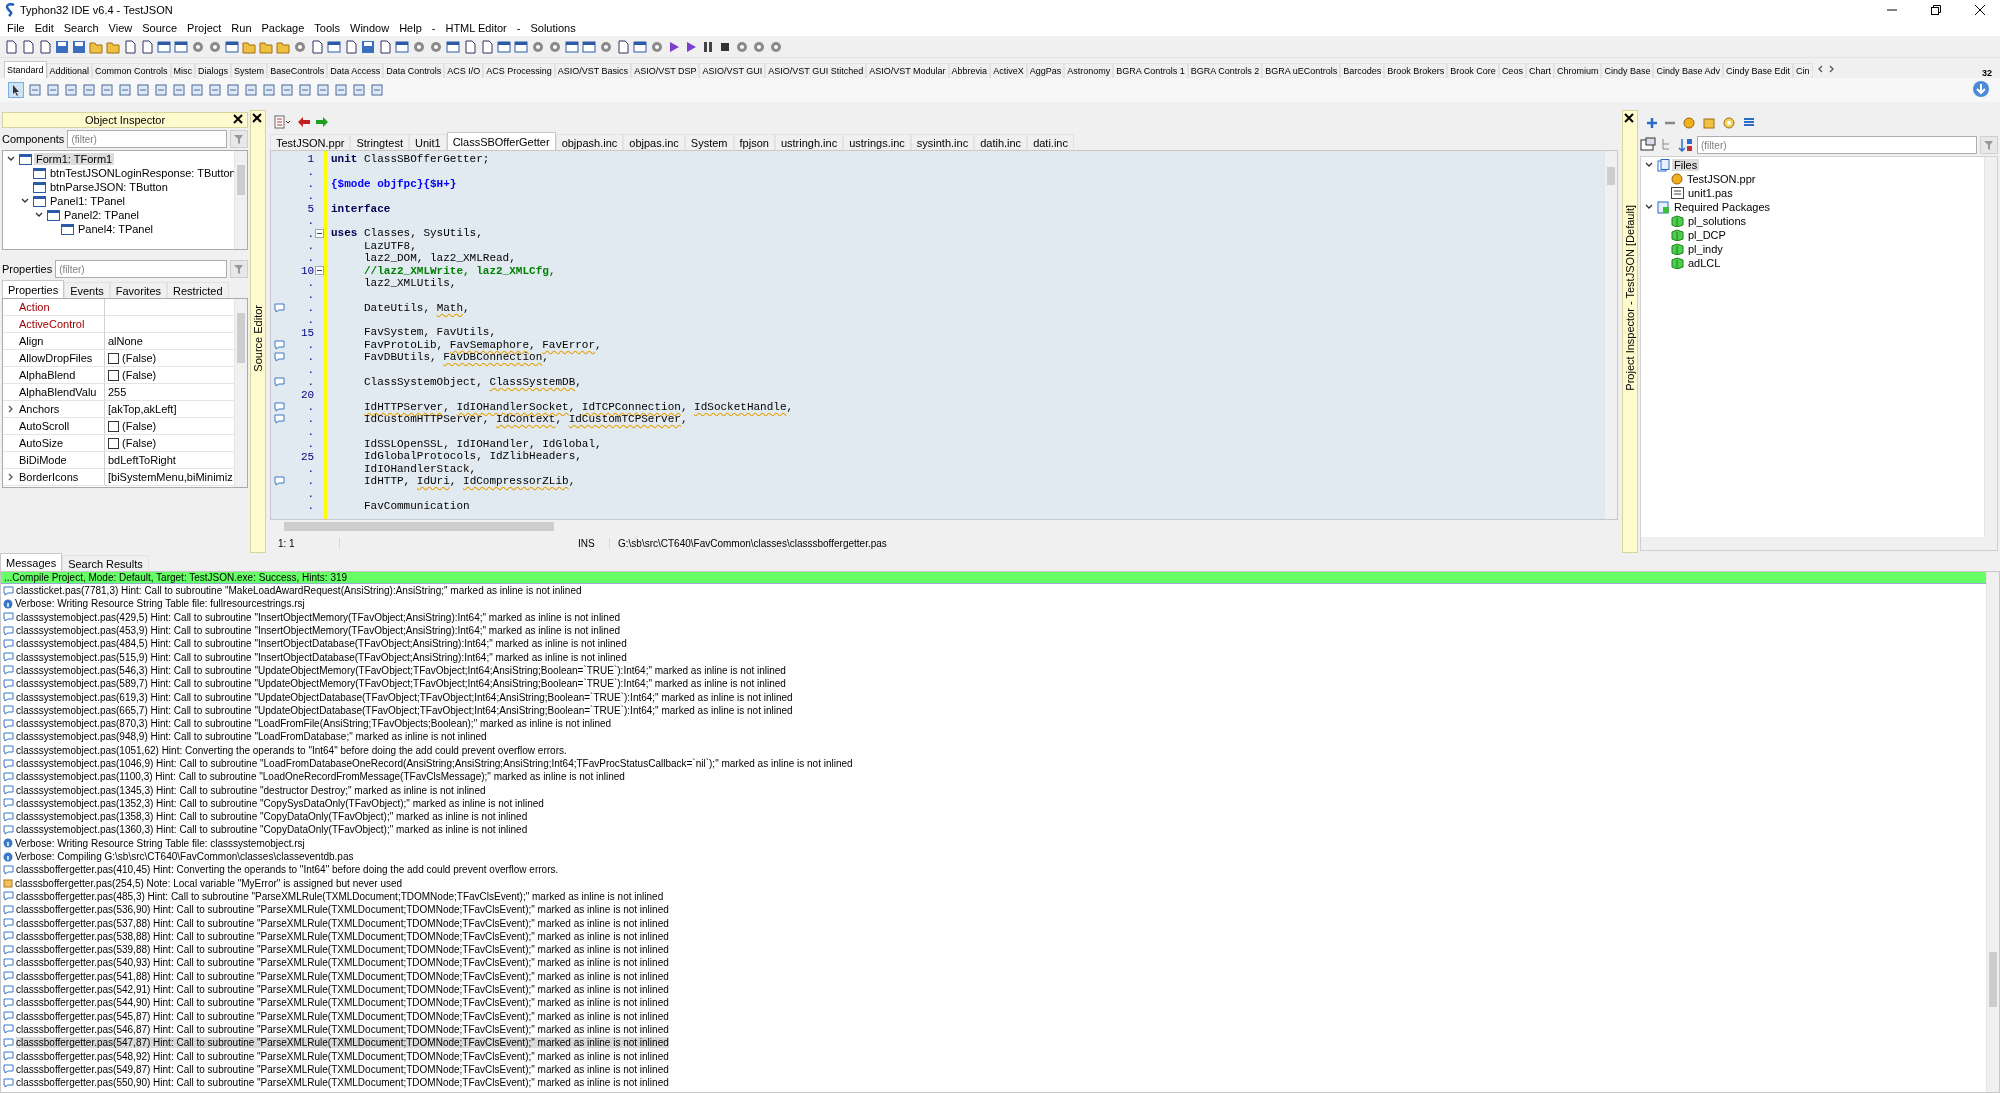 This screenshot has height=1093, width=2000. What do you see at coordinates (1473, 70) in the screenshot?
I see `palette-tab: Brook Core` at bounding box center [1473, 70].